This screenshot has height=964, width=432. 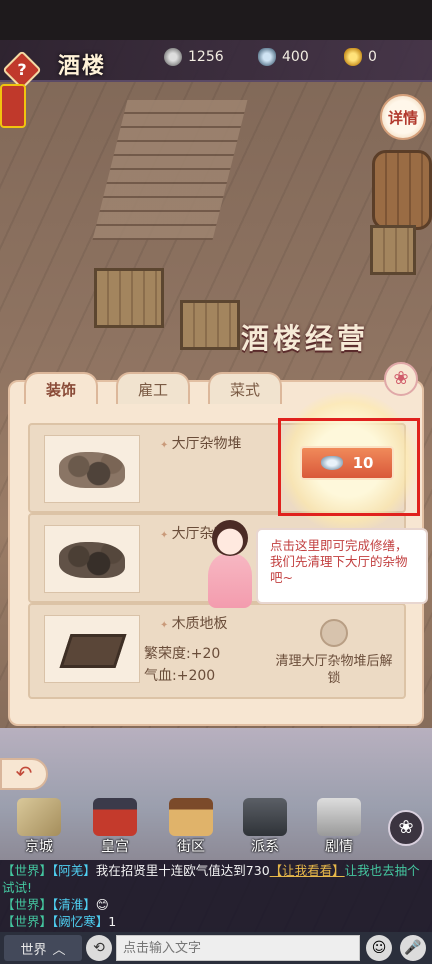 What do you see at coordinates (230, 564) in the screenshot?
I see `guide-character` at bounding box center [230, 564].